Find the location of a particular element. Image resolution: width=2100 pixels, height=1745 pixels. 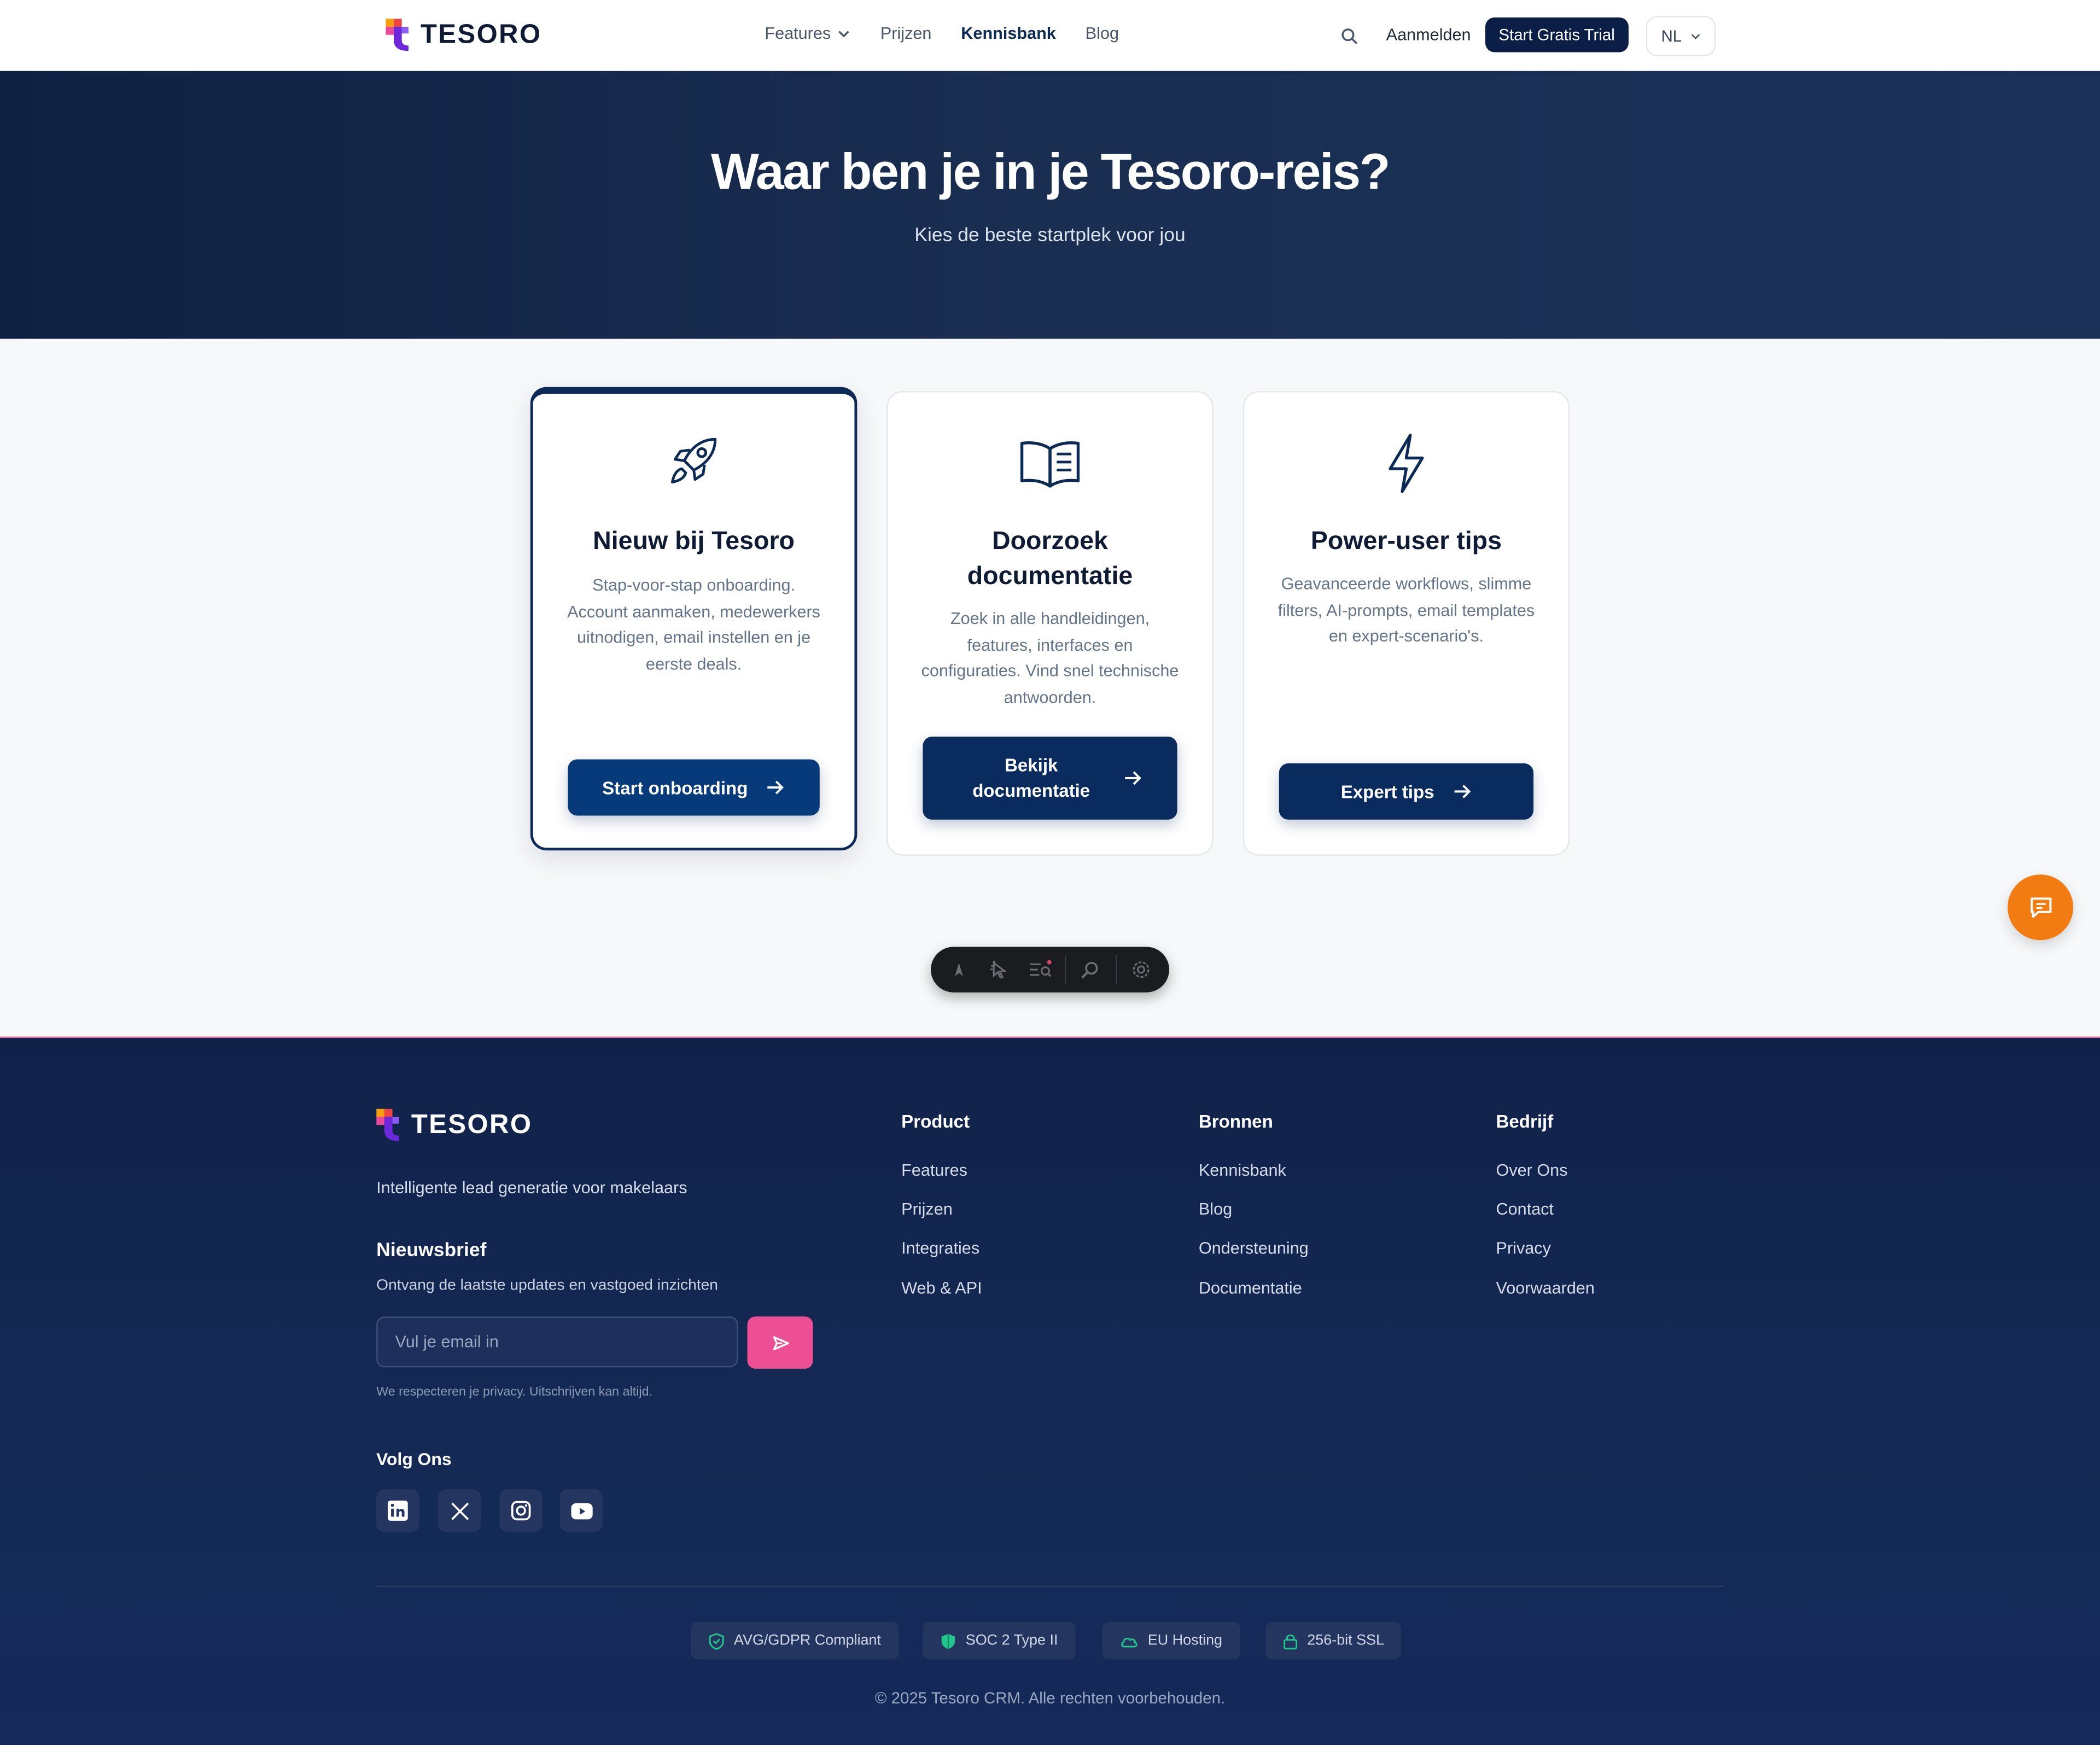

view-documentation-button: Bekijk documentatie is located at coordinates (1050, 778).